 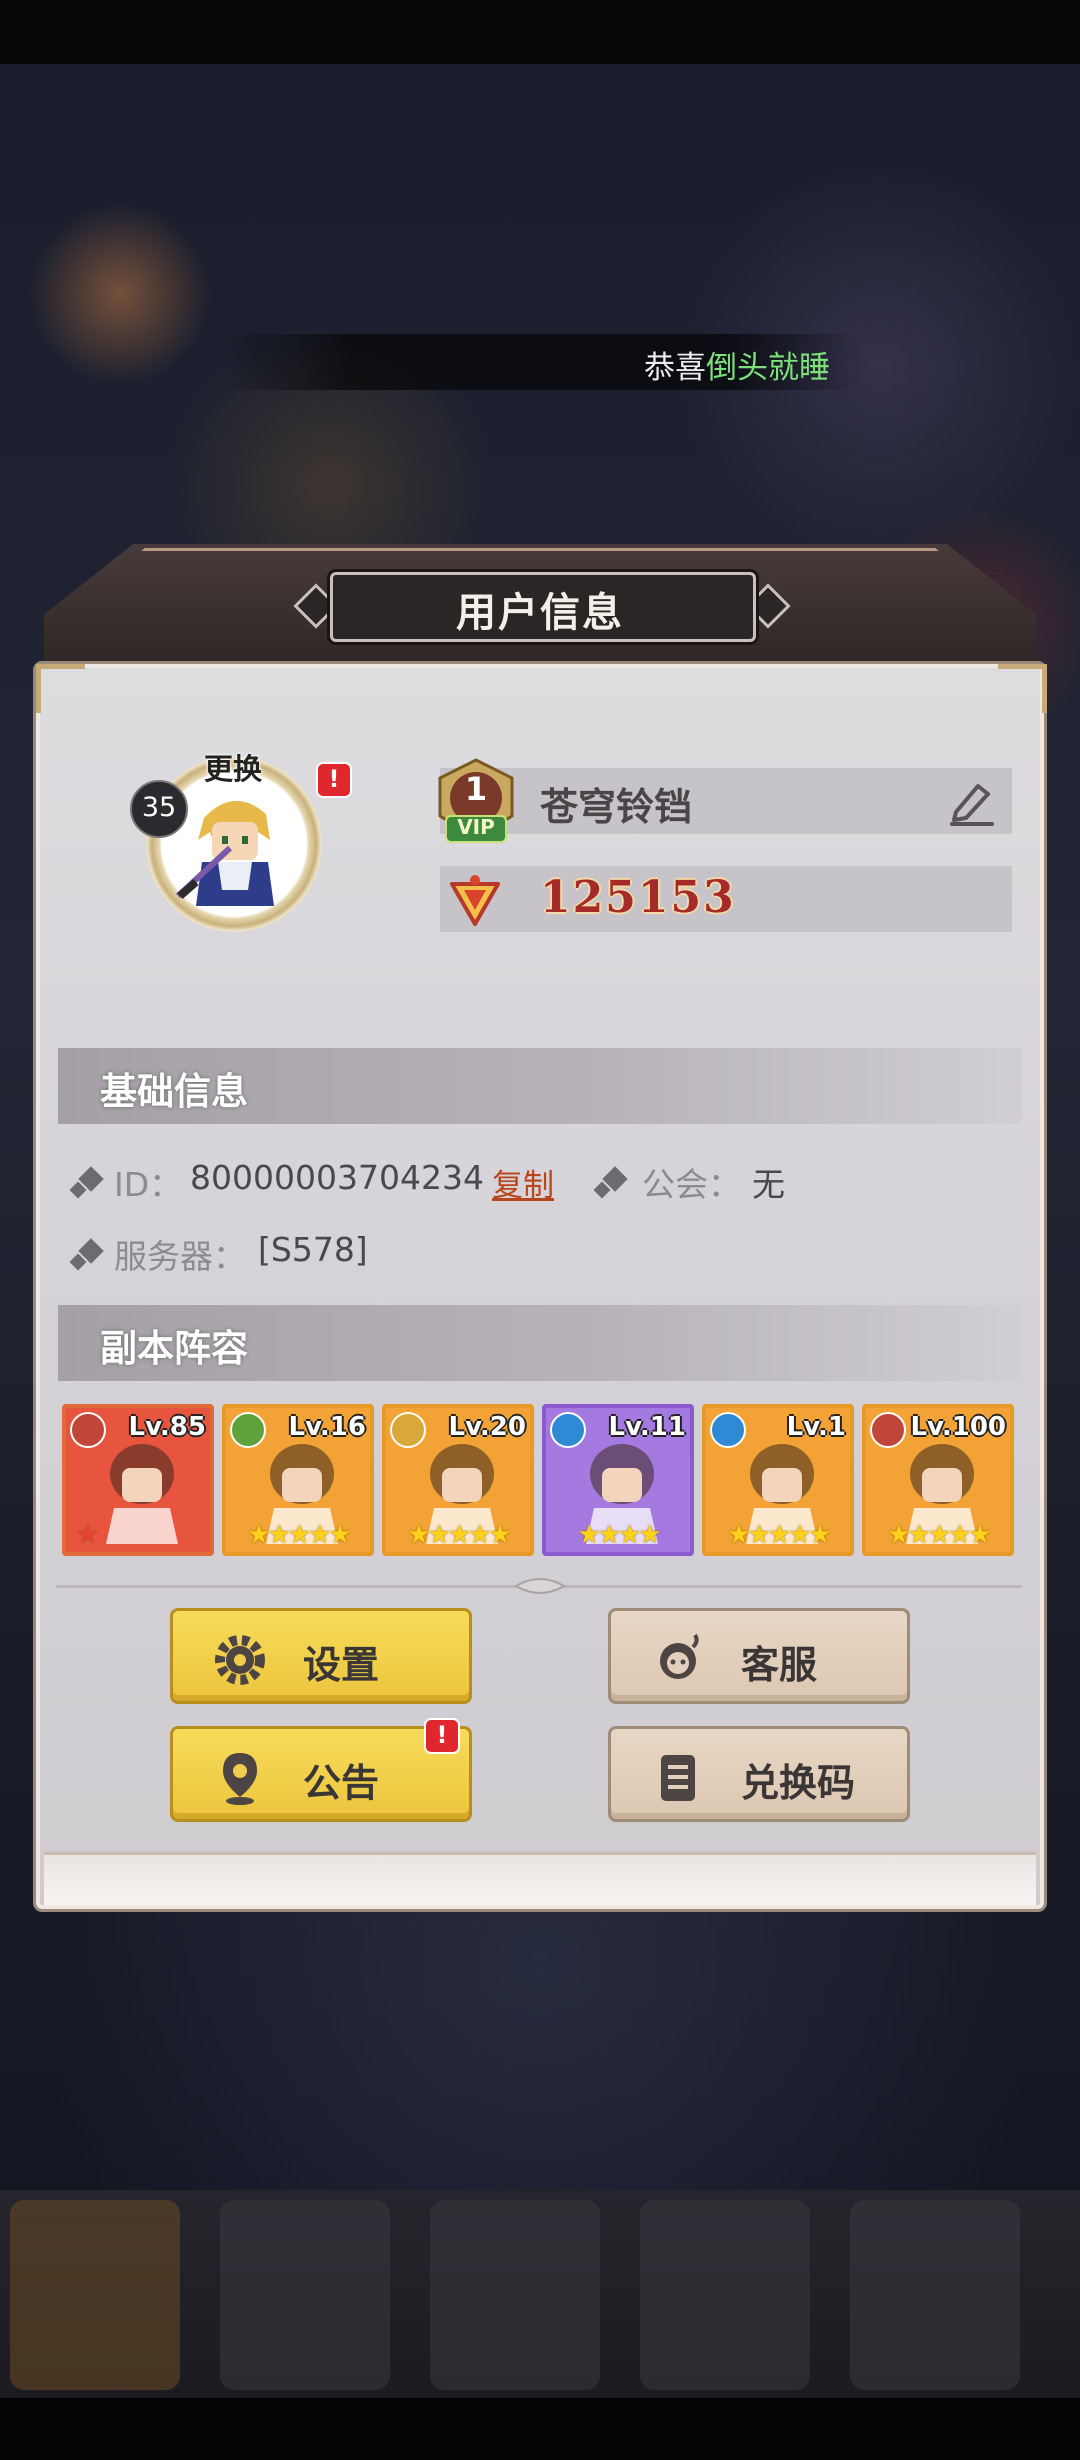 I want to click on hero-card: Lv.11 ★★★★, so click(x=618, y=1480).